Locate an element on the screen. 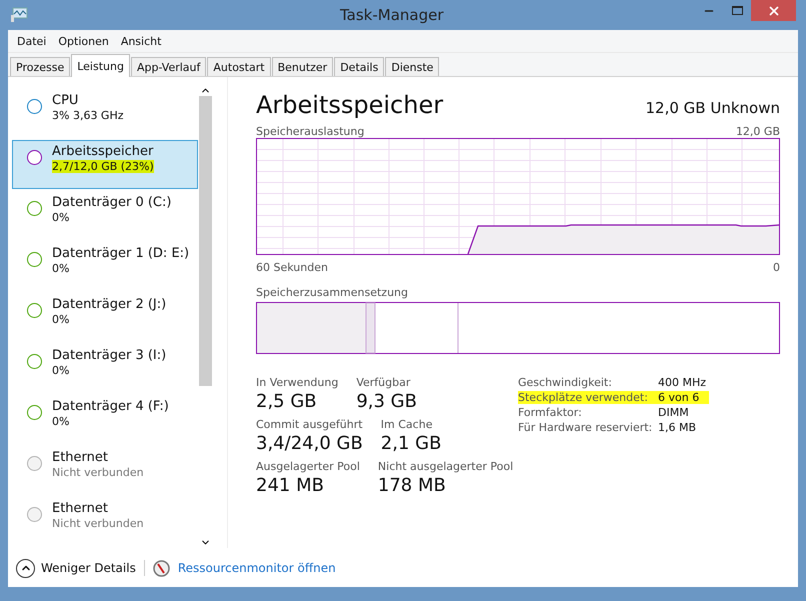 The width and height of the screenshot is (806, 601). sidebar-item: Datenträger 3 (I:) 0% is located at coordinates (105, 368).